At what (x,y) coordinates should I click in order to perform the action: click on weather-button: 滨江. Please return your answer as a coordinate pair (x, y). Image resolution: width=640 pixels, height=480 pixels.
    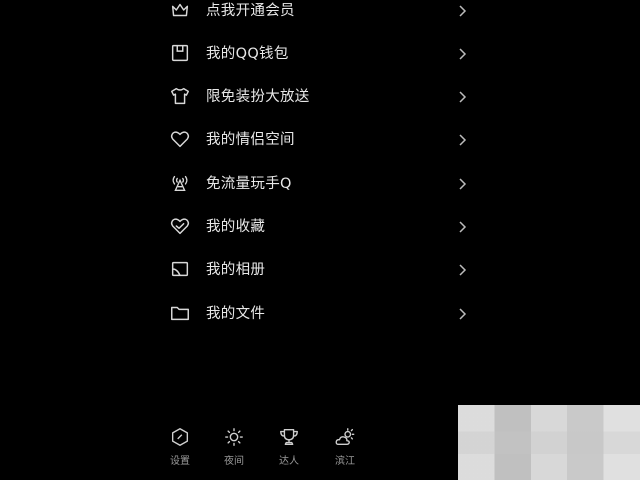
    Looking at the image, I should click on (345, 450).